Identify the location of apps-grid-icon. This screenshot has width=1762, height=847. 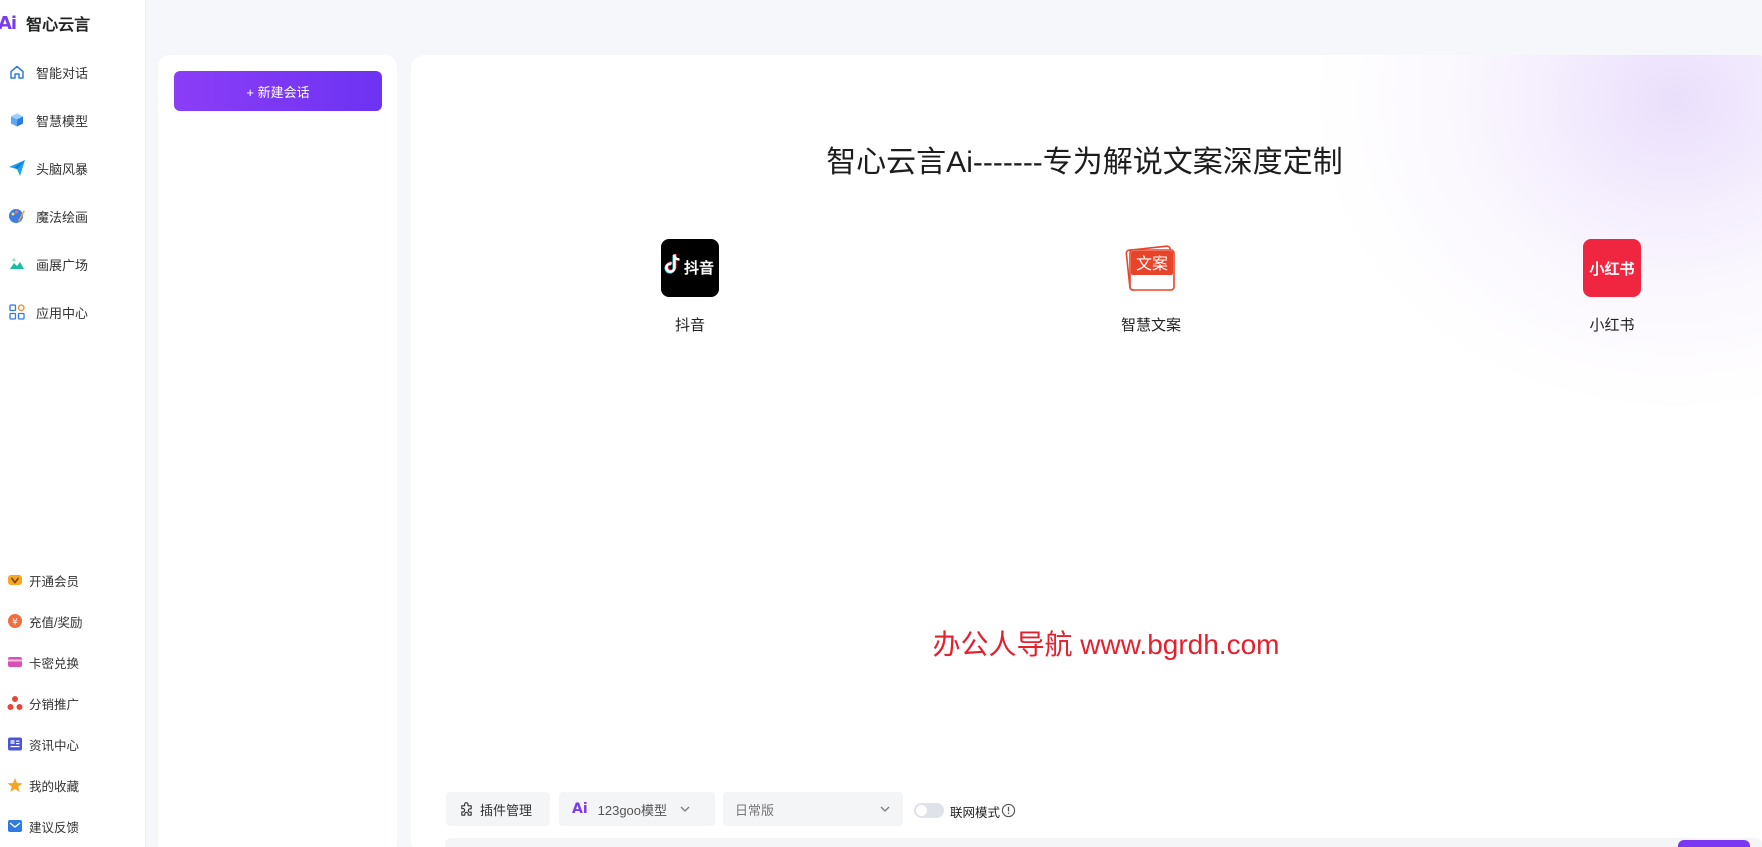
(17, 312).